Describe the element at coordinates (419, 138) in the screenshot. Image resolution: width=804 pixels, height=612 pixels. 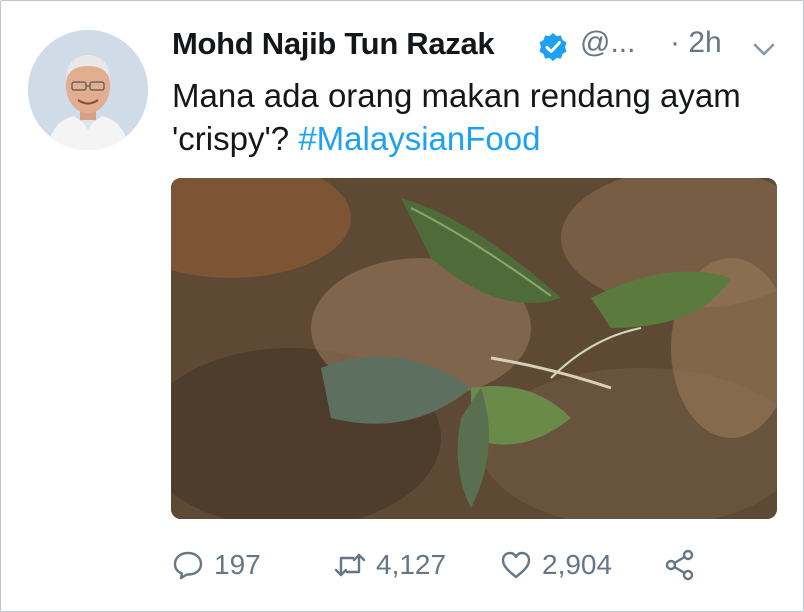
I see `hashtag-link: #MalaysianFood` at that location.